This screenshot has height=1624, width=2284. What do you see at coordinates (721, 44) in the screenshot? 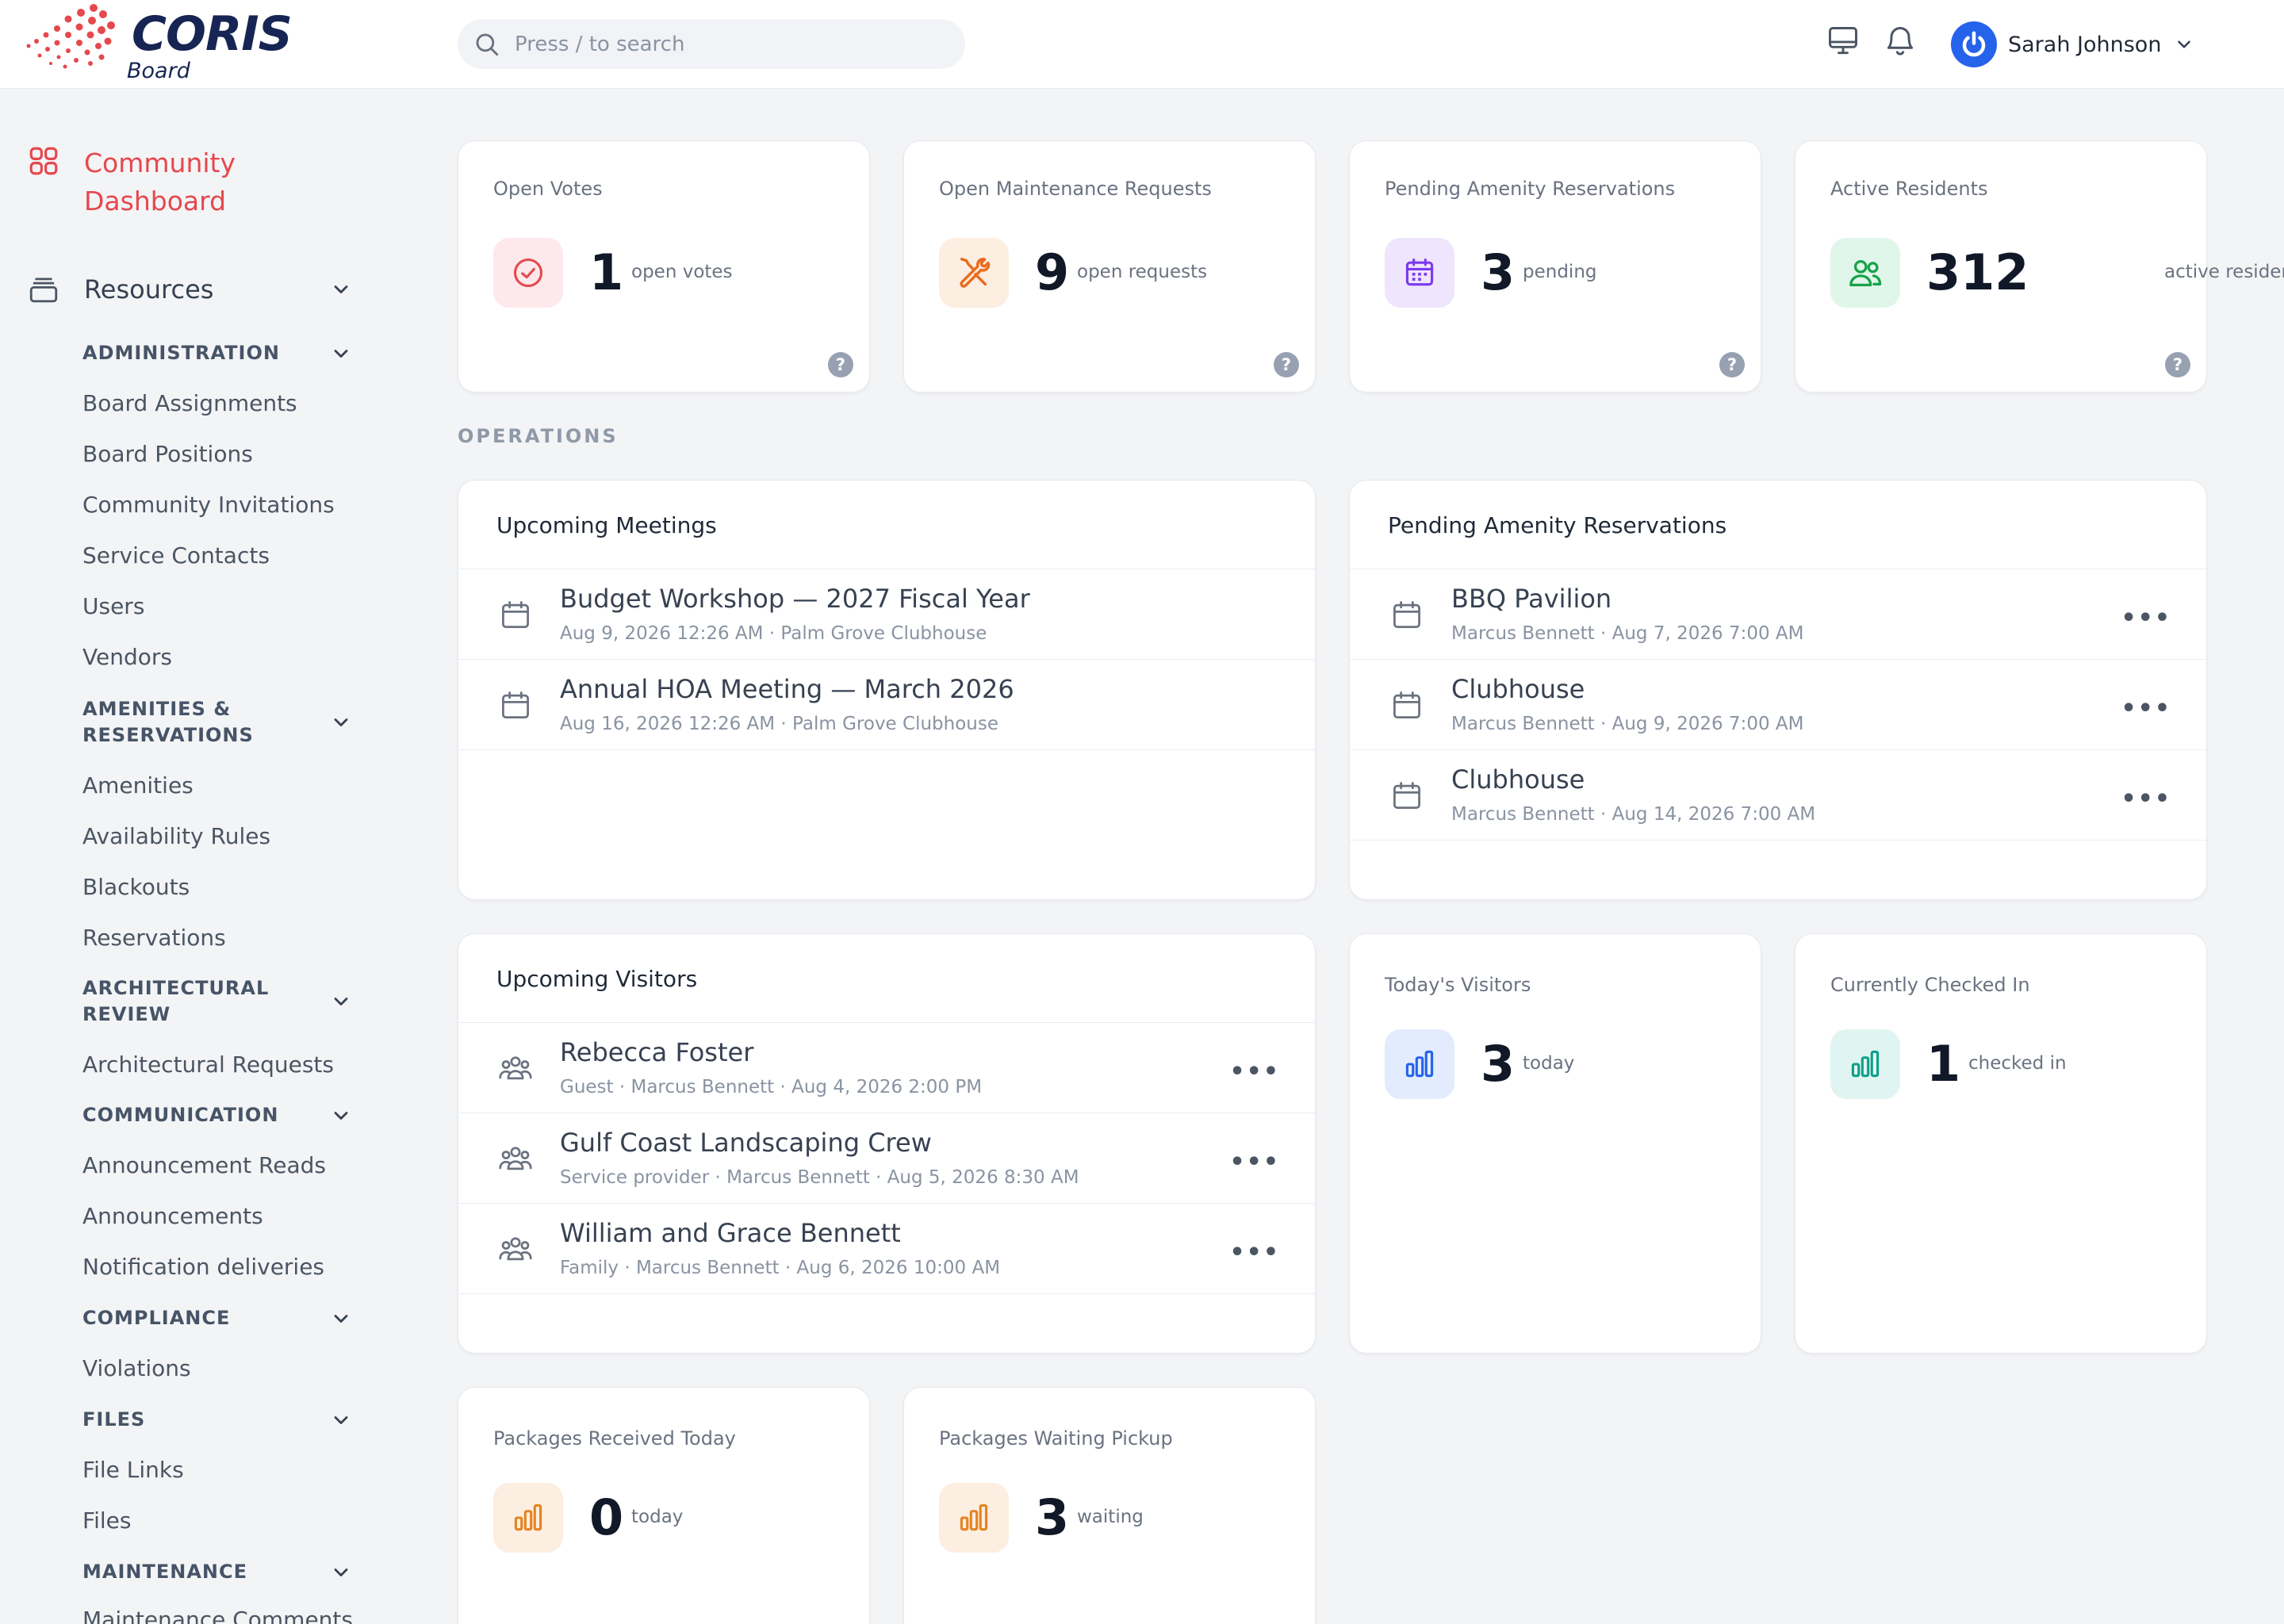
I see `search-input` at bounding box center [721, 44].